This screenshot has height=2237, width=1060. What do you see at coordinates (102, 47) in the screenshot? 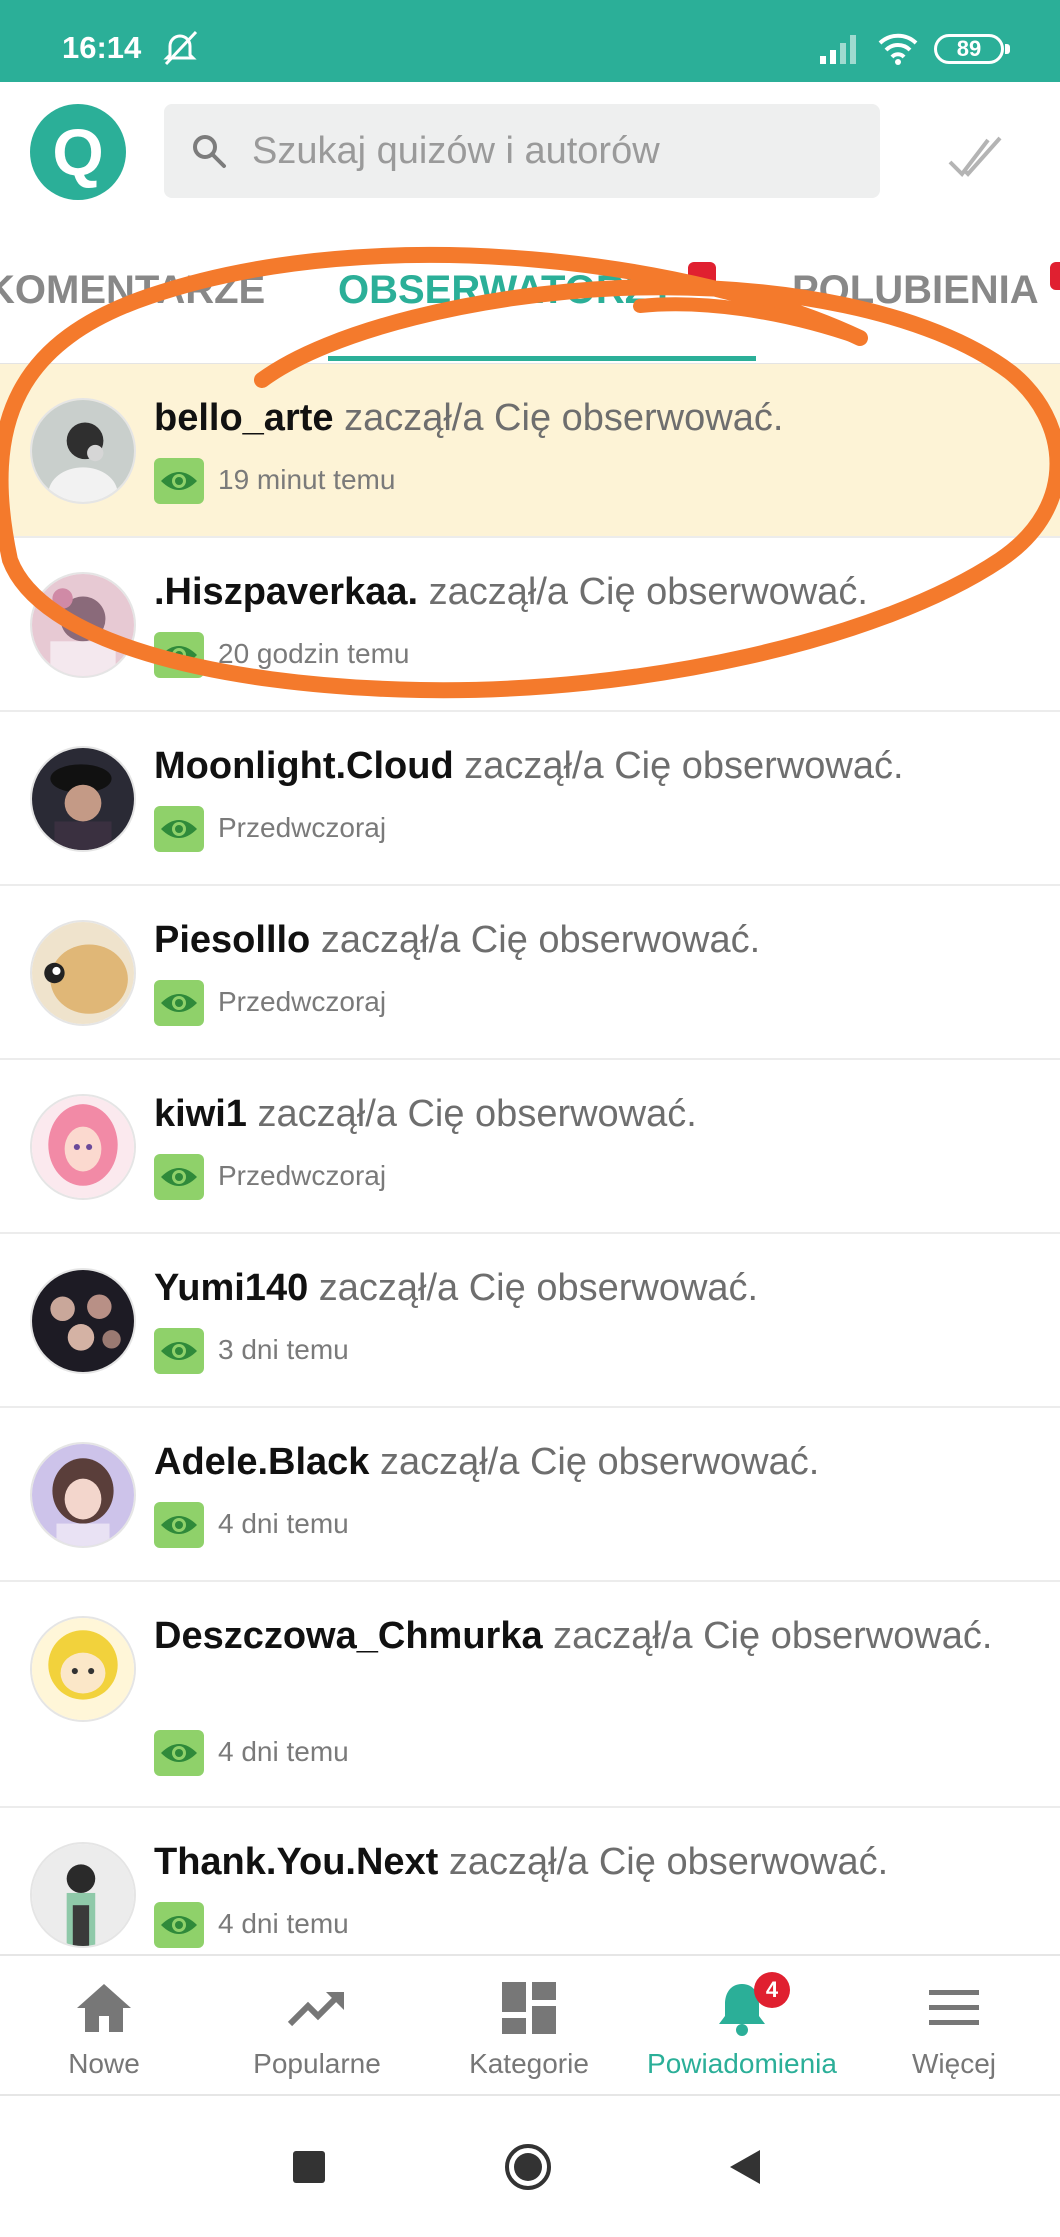
I see `status-time: 16:14` at bounding box center [102, 47].